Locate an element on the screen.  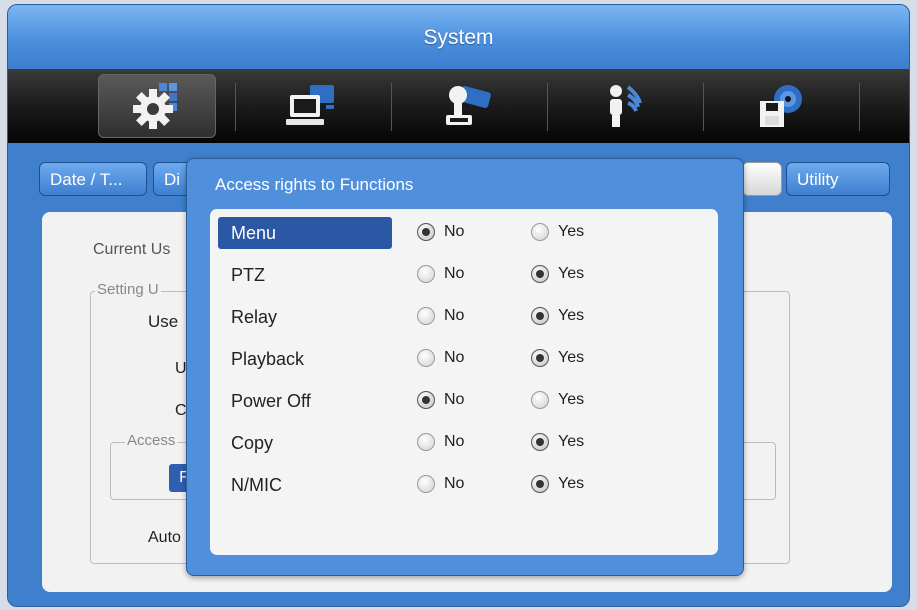
permission-row: Power Off No Yes is located at coordinates (463, 402).